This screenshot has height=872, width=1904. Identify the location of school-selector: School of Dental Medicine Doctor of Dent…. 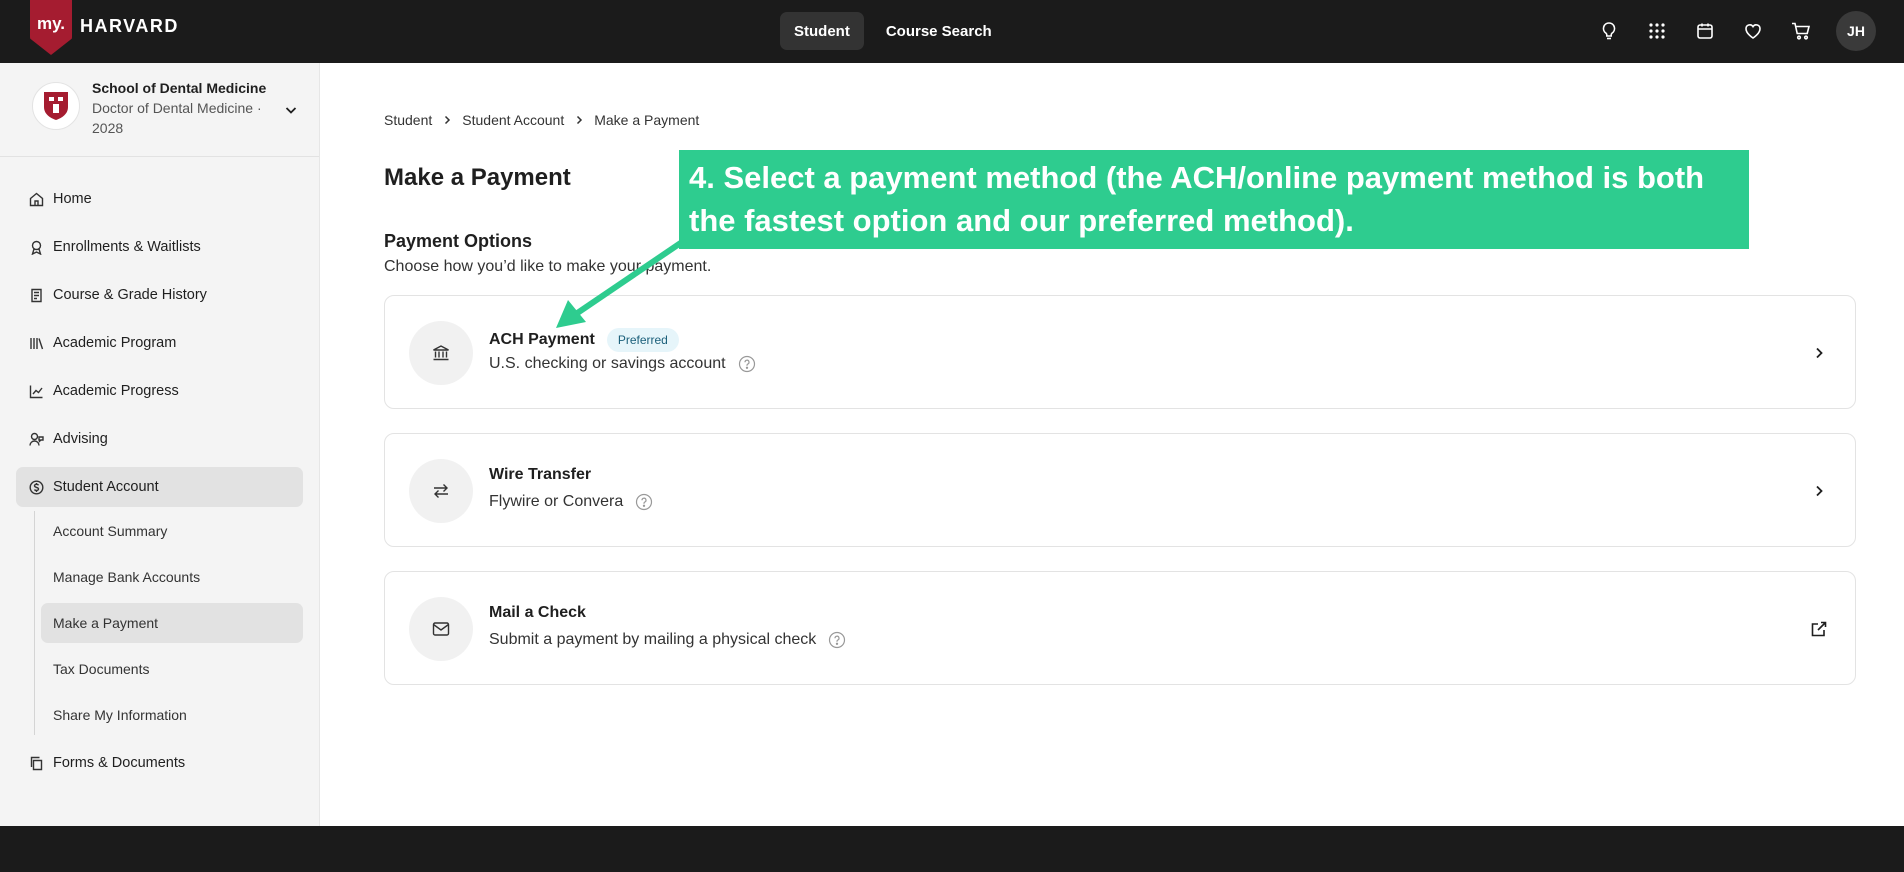
(159, 110).